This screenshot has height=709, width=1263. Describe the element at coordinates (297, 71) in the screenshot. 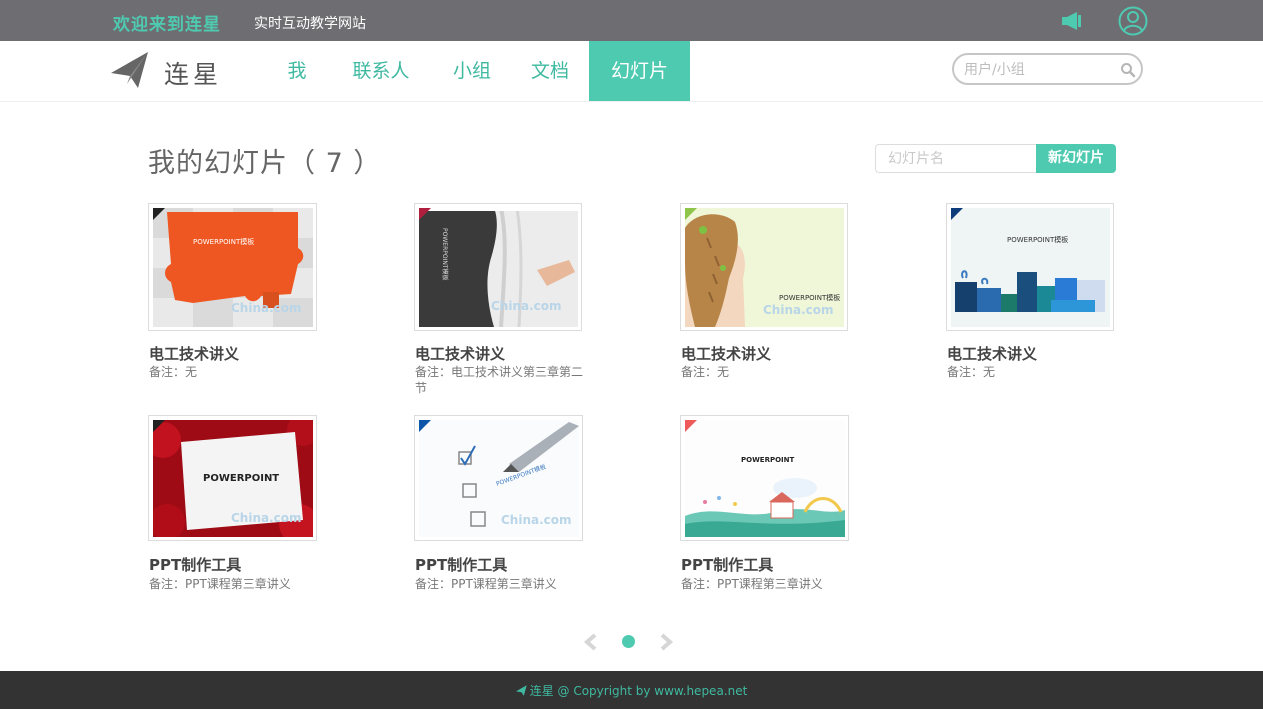

I see `nav-item-me: 我` at that location.